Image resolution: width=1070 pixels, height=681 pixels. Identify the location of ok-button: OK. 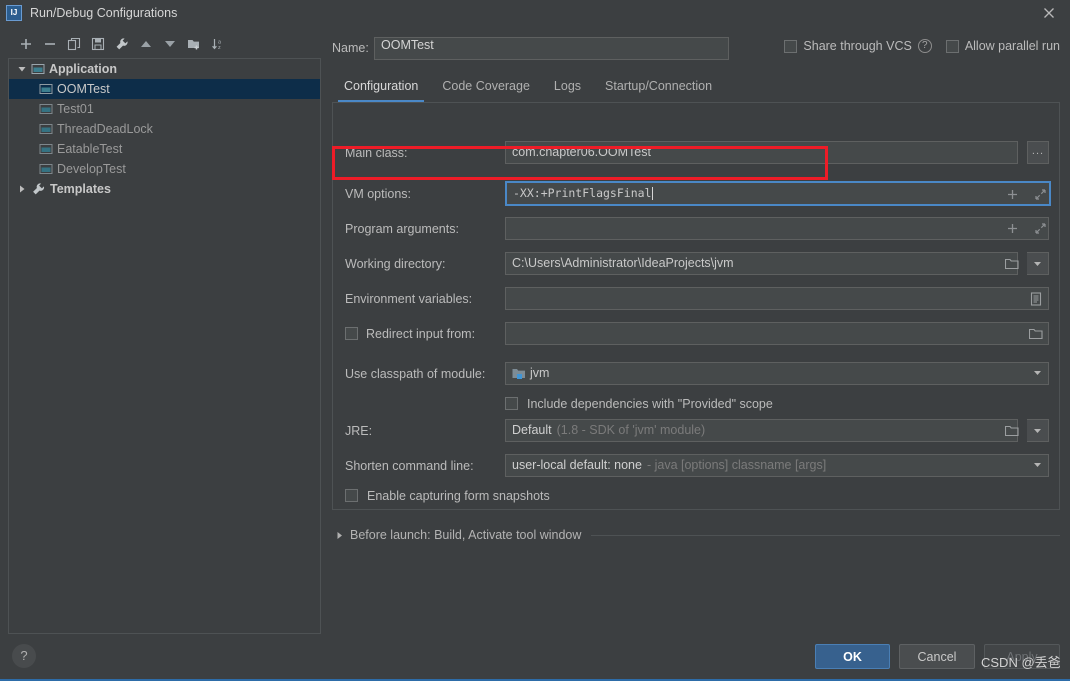
(852, 656).